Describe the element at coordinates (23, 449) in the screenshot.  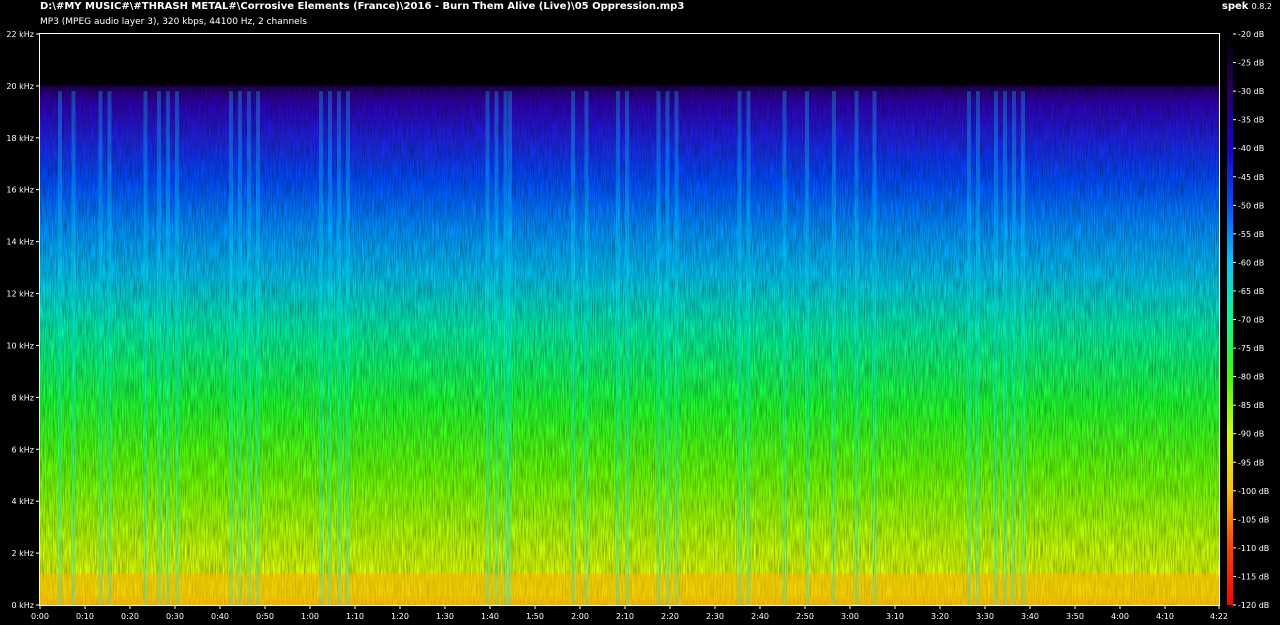
I see `y-tick-label: 6 kHz` at that location.